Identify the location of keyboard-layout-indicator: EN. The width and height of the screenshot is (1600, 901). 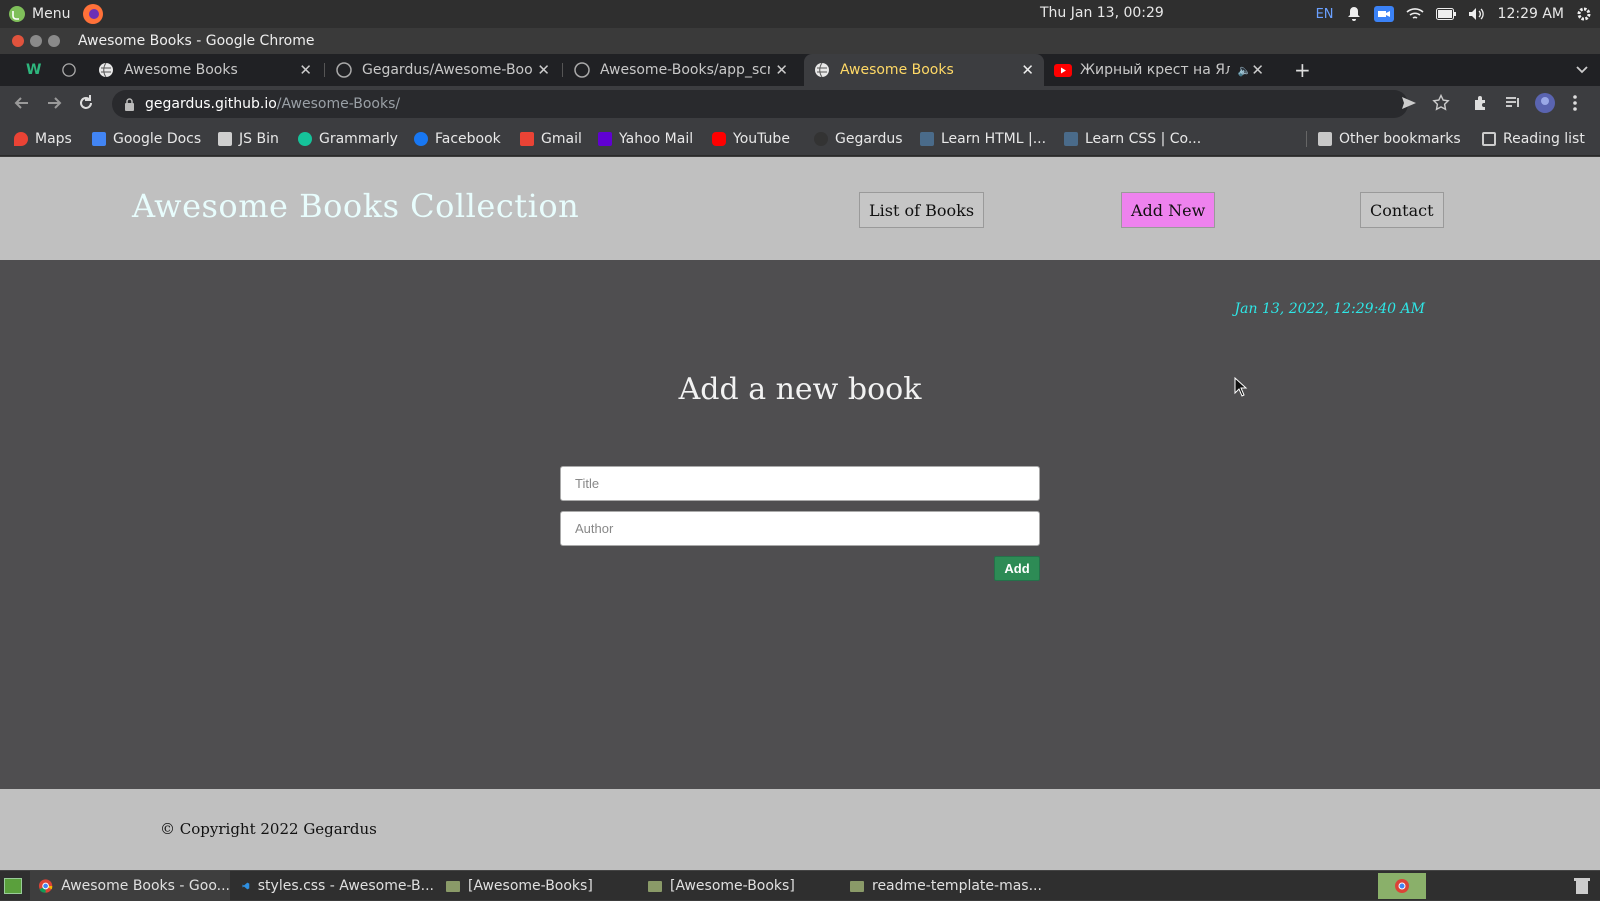
(1325, 14).